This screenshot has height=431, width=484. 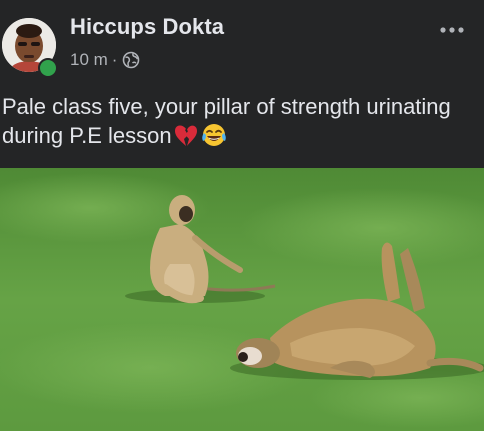 I want to click on online-status-indicator, so click(x=48, y=68).